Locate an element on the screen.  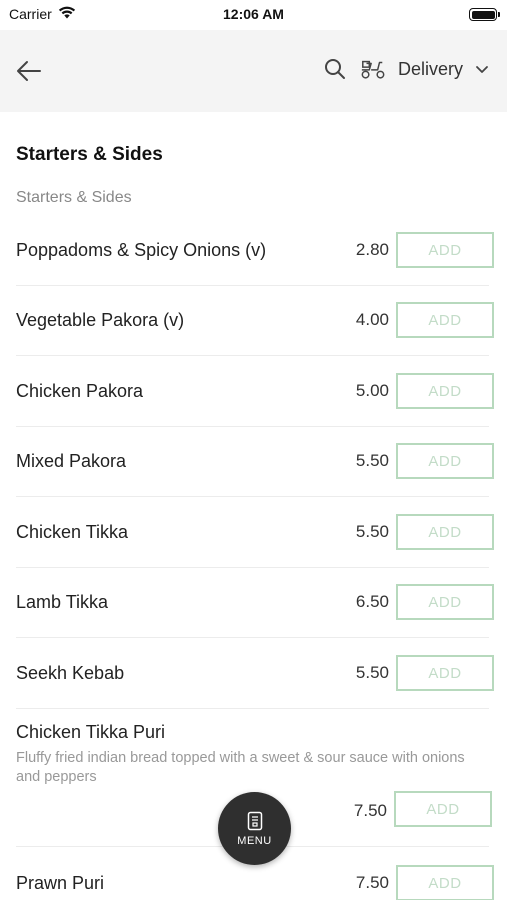
menu-item-row: Vegetable Pakora (v) 4.00 ADD is located at coordinates (253, 321).